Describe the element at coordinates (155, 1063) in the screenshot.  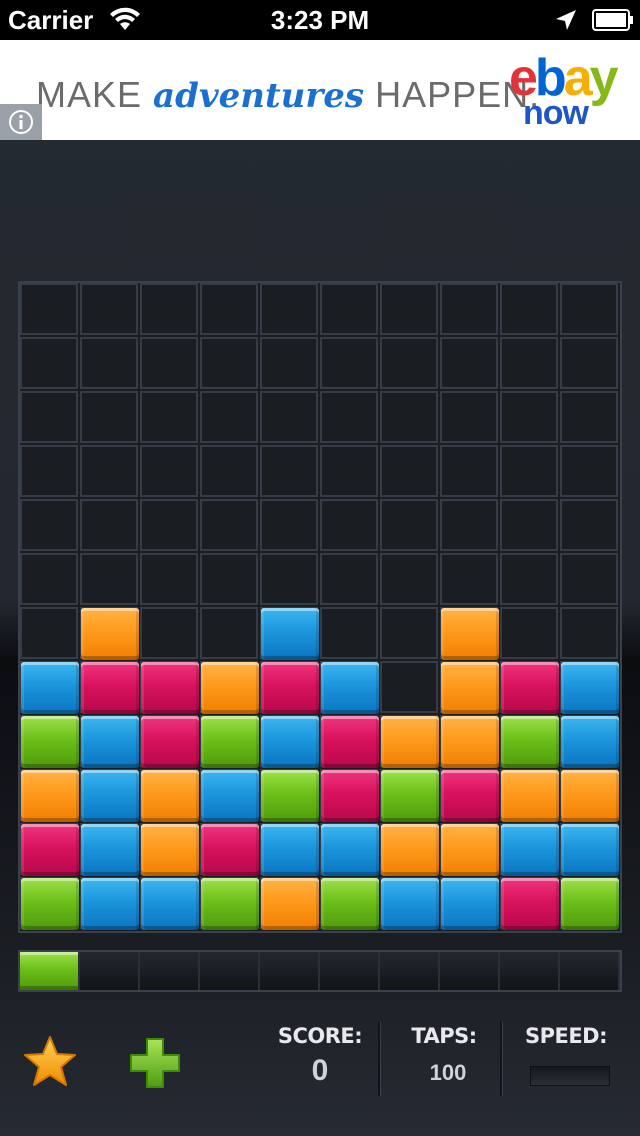
I see `plus-icon` at that location.